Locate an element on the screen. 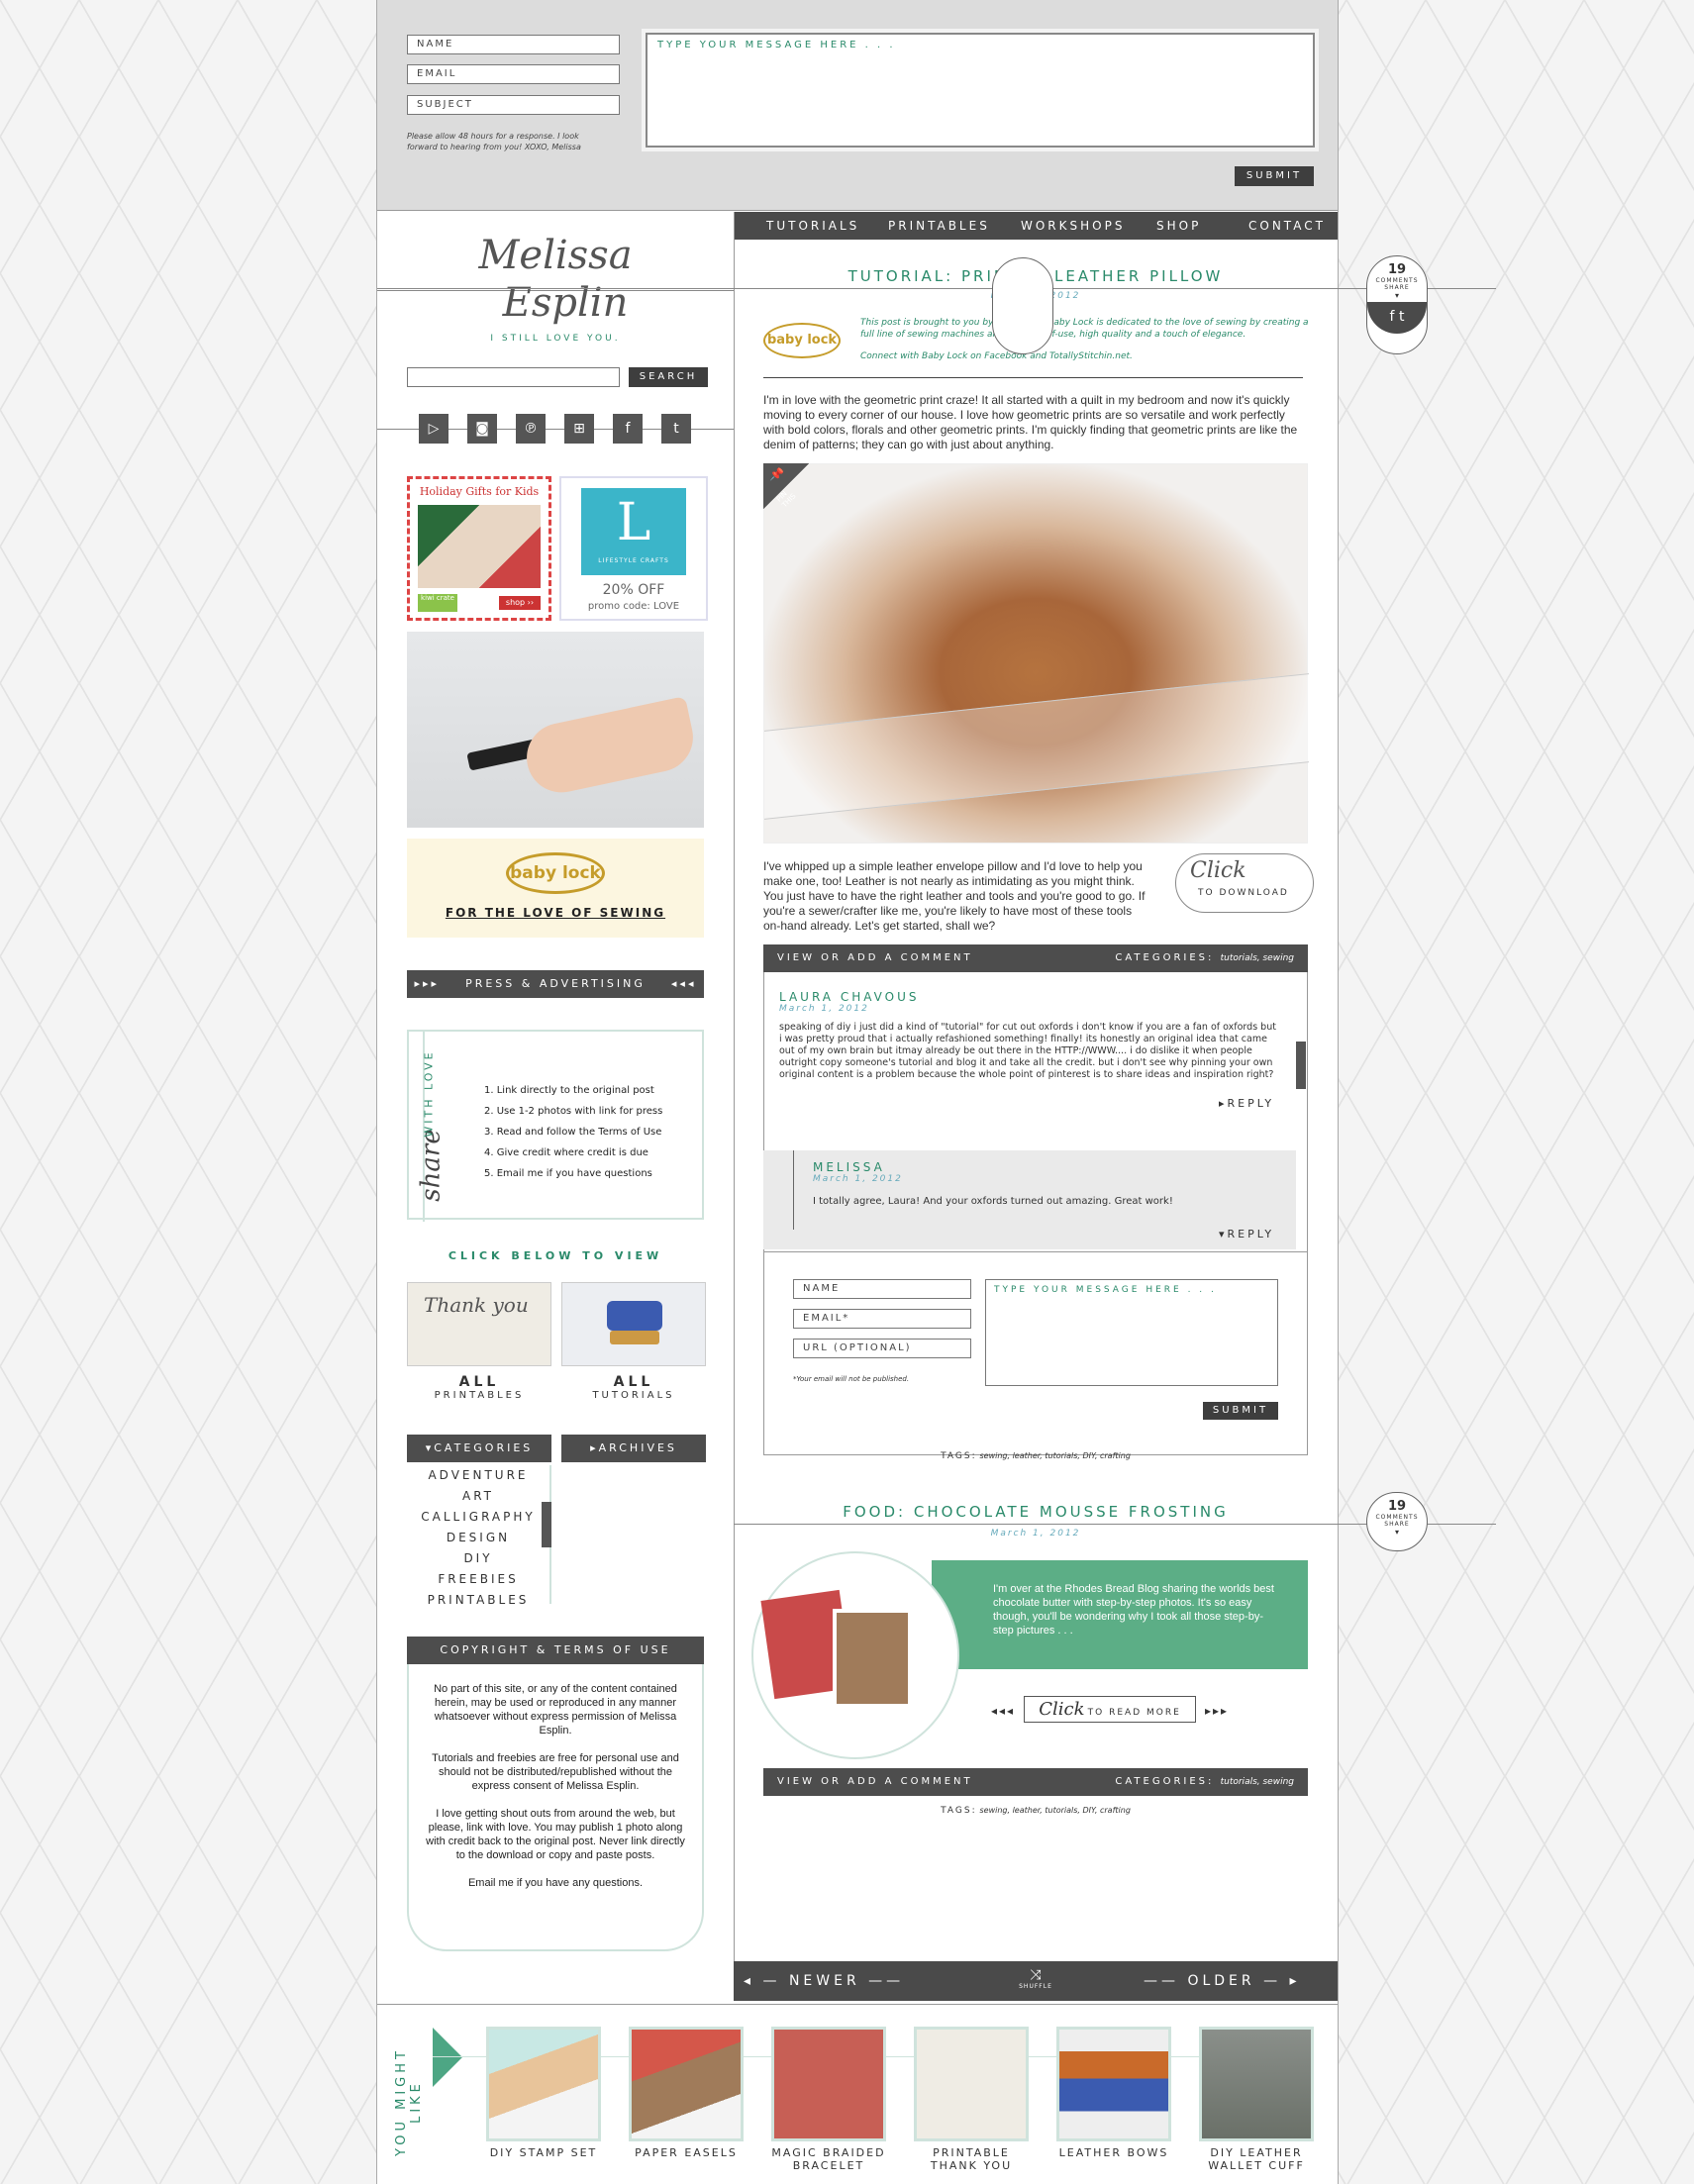  related-paper-easels is located at coordinates (686, 2084).